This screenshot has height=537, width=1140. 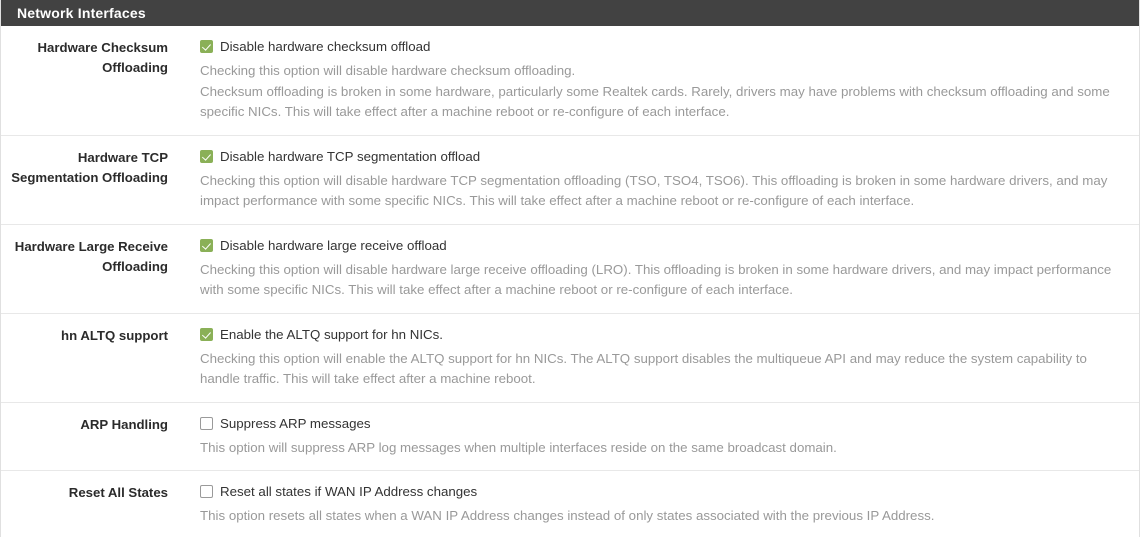 I want to click on row-label-cell: hn ALTQ support, so click(x=89, y=335).